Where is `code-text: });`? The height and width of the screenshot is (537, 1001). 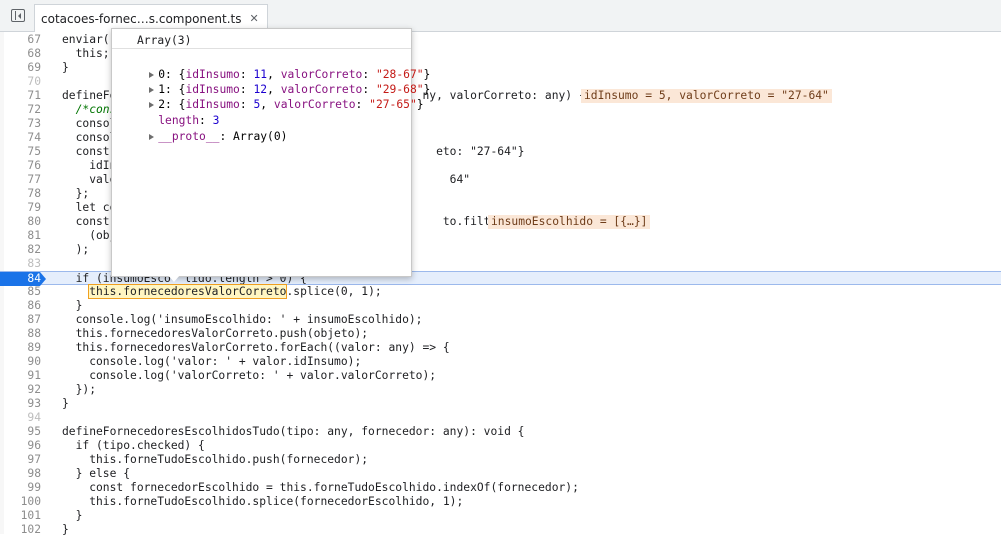
code-text: }); is located at coordinates (79, 389).